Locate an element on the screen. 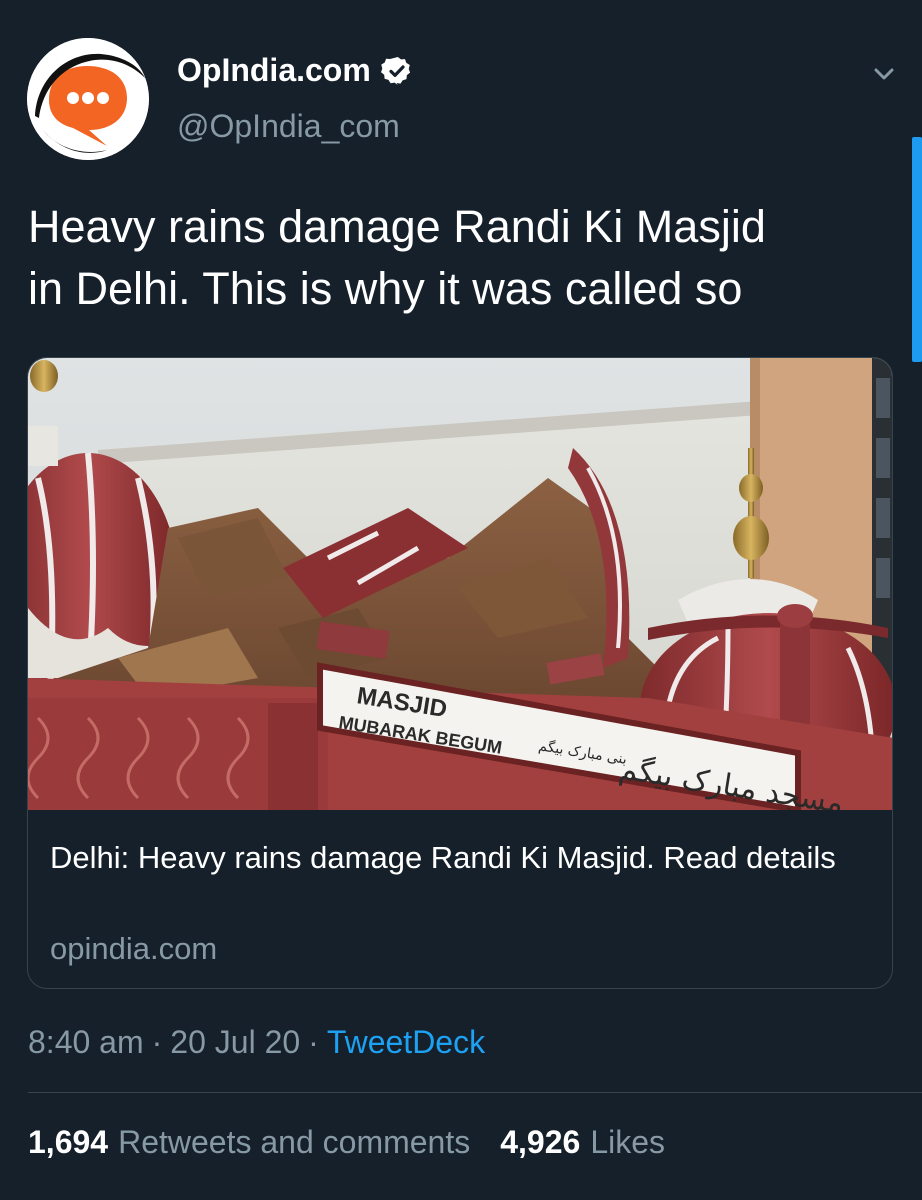  chevron-down-icon is located at coordinates (884, 74).